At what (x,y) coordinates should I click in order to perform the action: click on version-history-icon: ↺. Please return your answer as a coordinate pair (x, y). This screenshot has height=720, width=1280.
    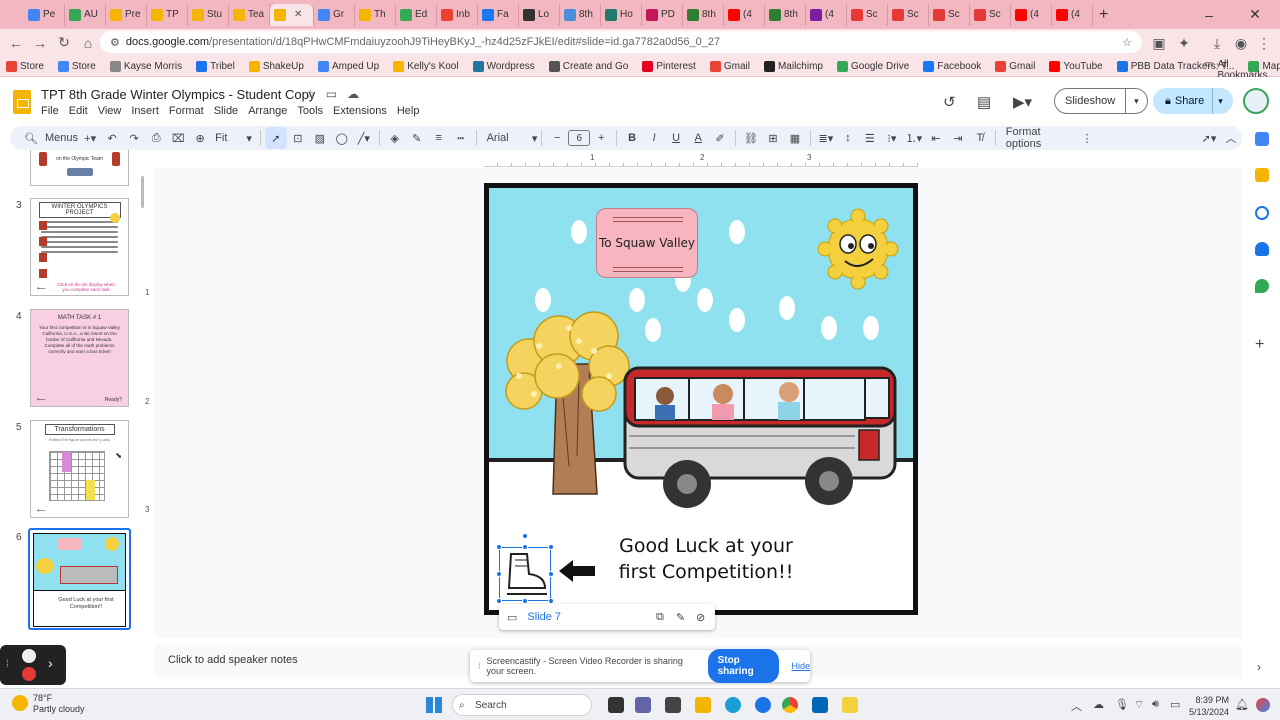
    Looking at the image, I should click on (949, 102).